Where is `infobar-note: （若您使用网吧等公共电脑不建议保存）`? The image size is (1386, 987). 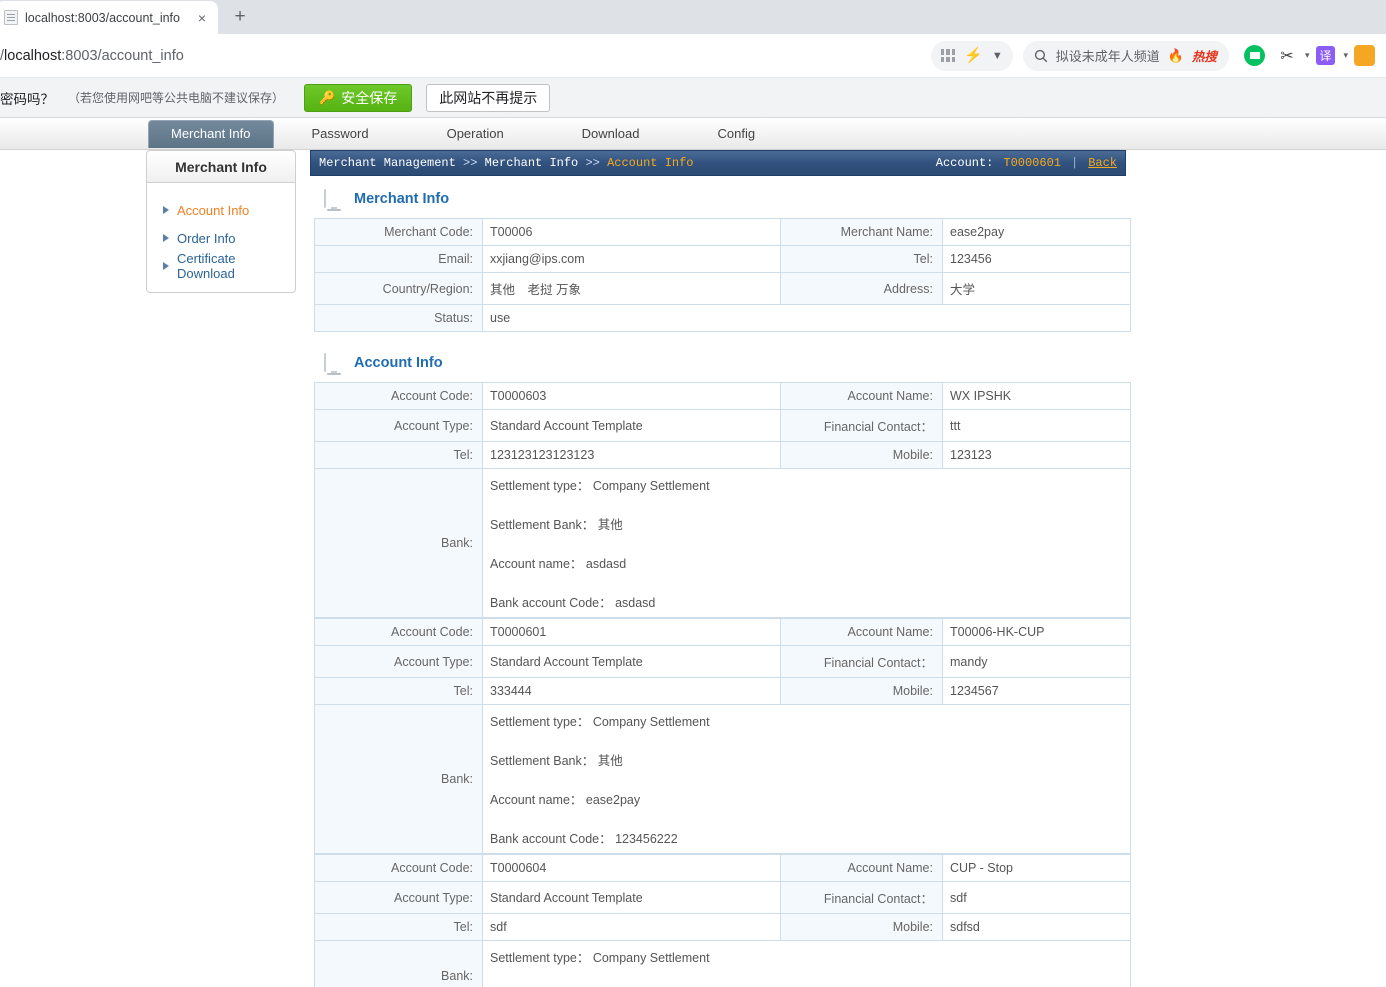 infobar-note: （若您使用网吧等公共电脑不建议保存） is located at coordinates (176, 98).